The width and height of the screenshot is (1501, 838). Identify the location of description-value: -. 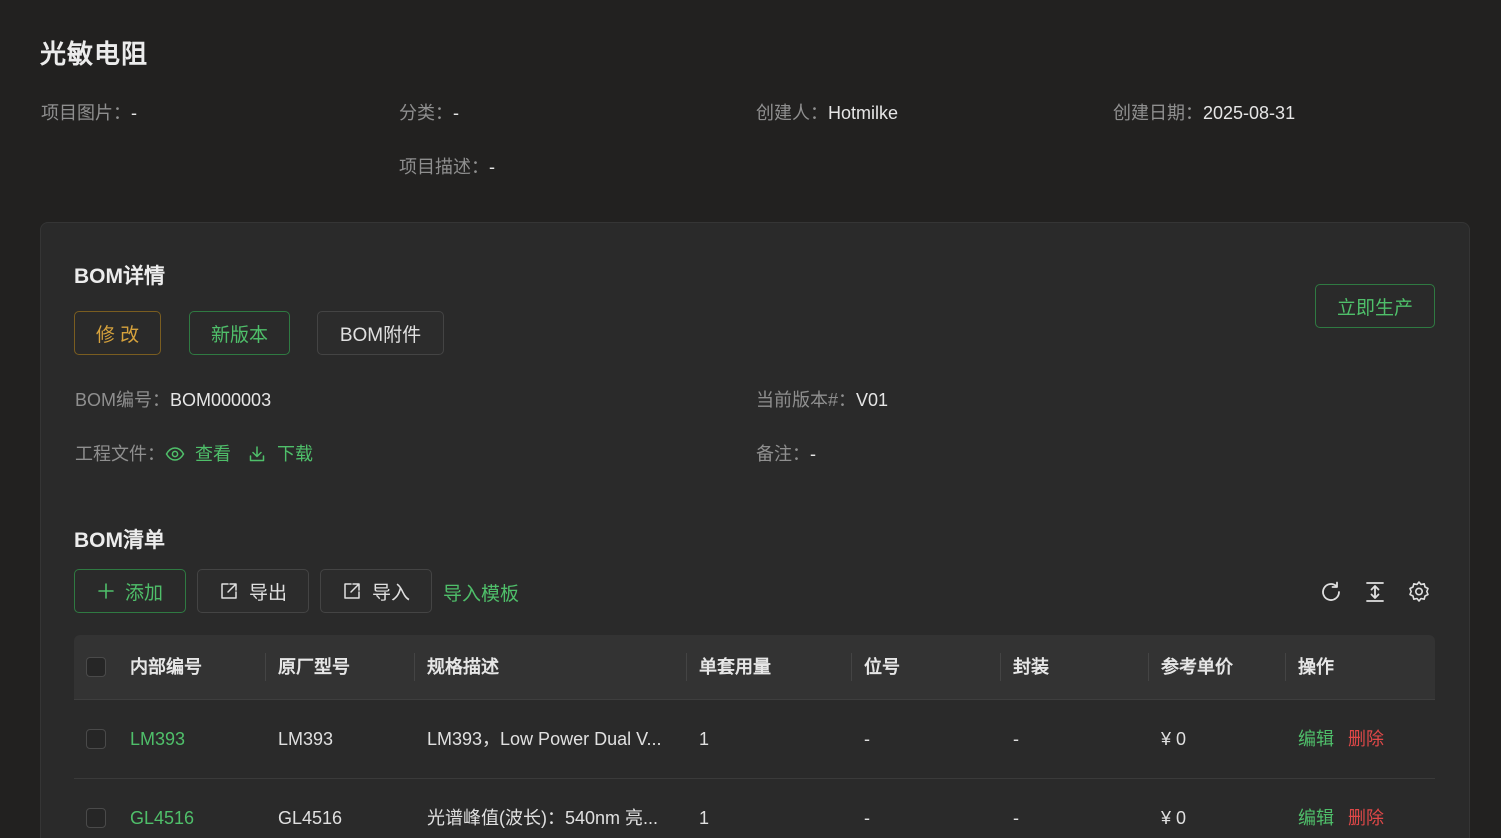
(492, 167).